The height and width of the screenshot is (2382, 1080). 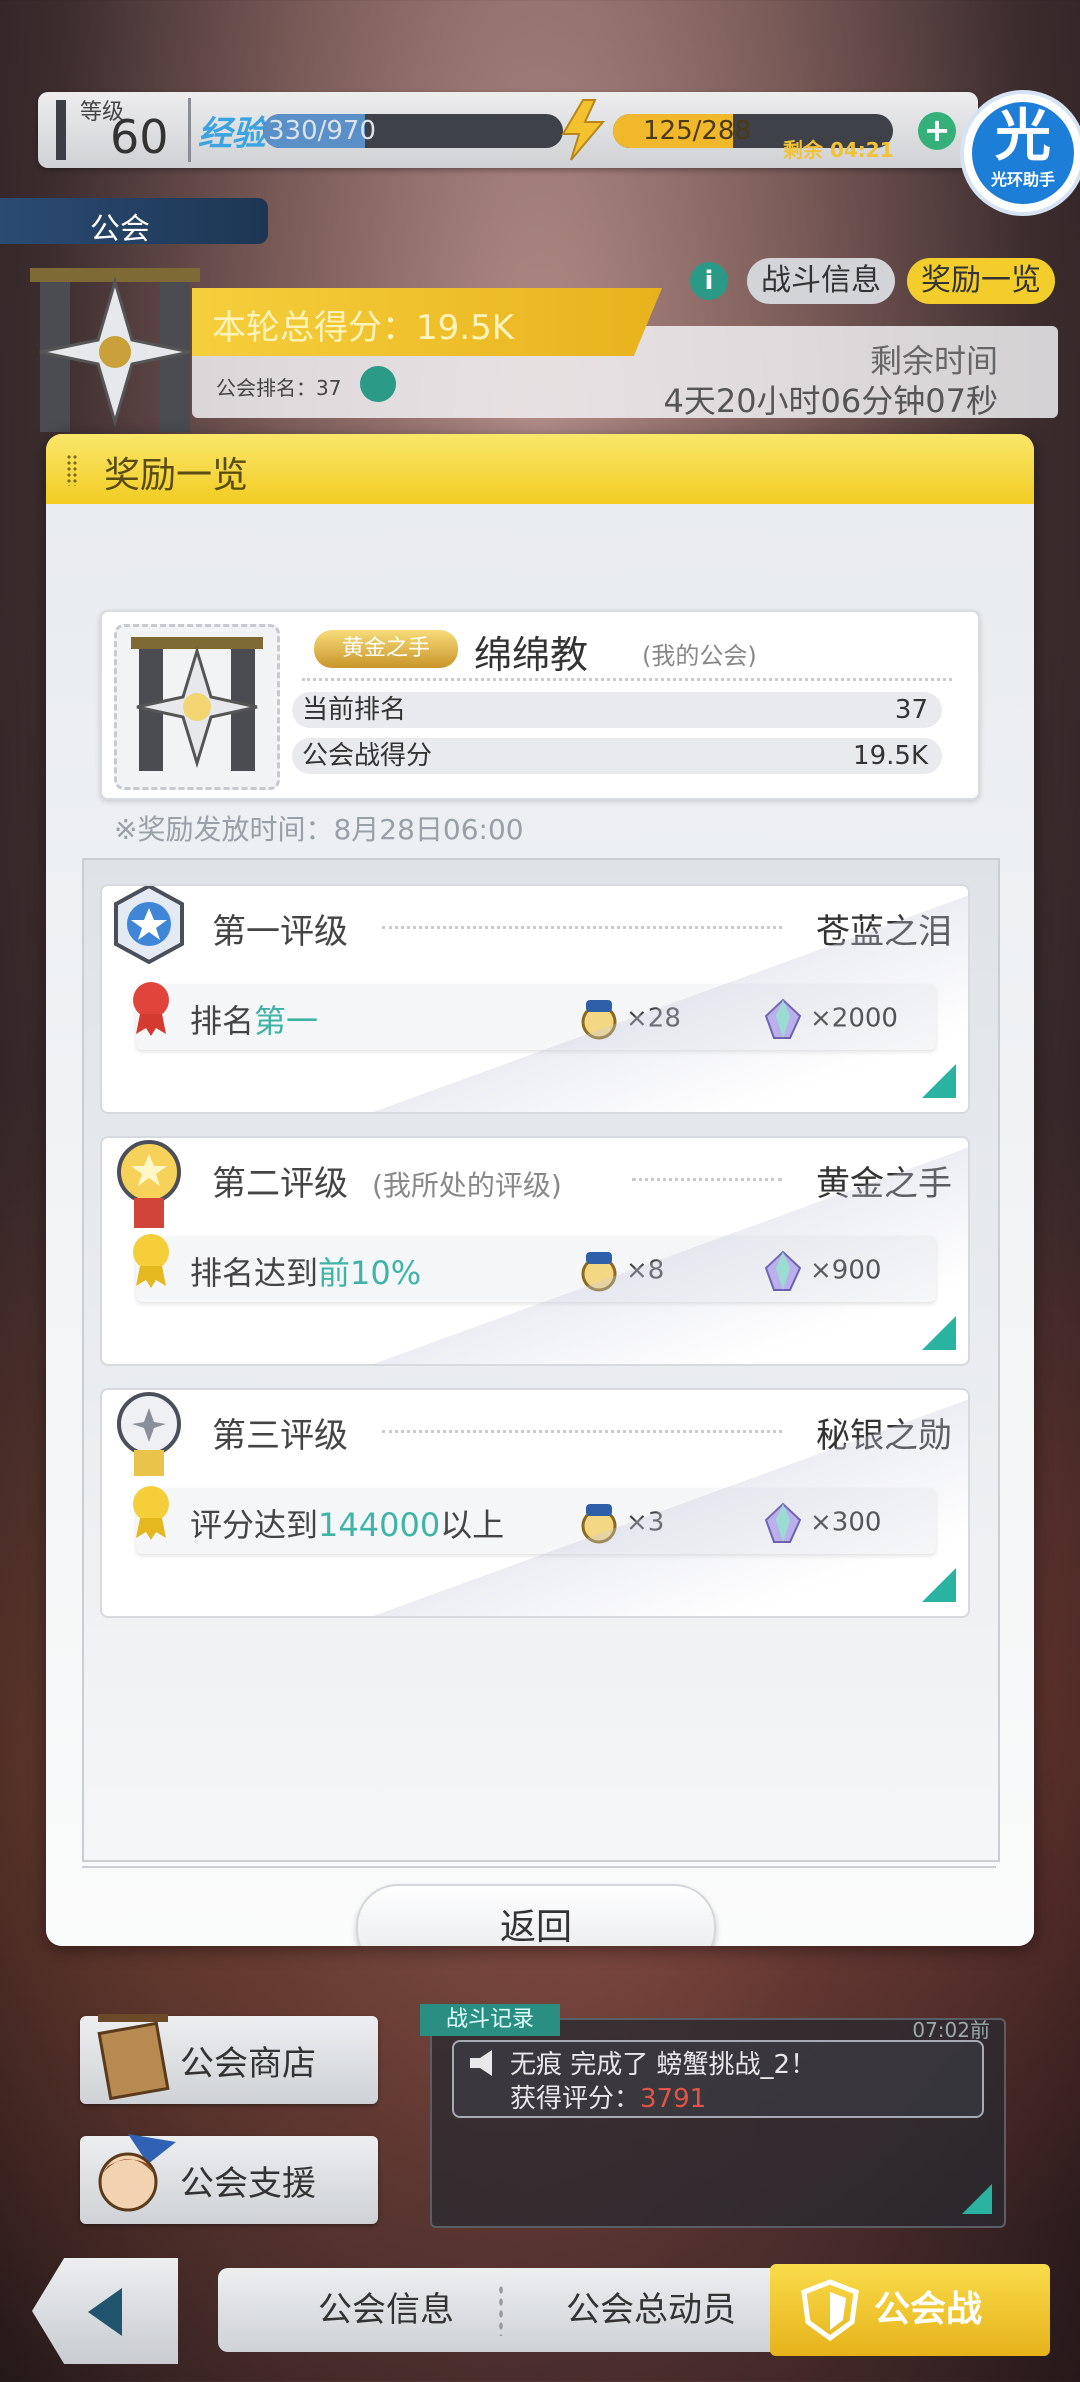 I want to click on helper-button: 光 光环助手, so click(x=1020, y=153).